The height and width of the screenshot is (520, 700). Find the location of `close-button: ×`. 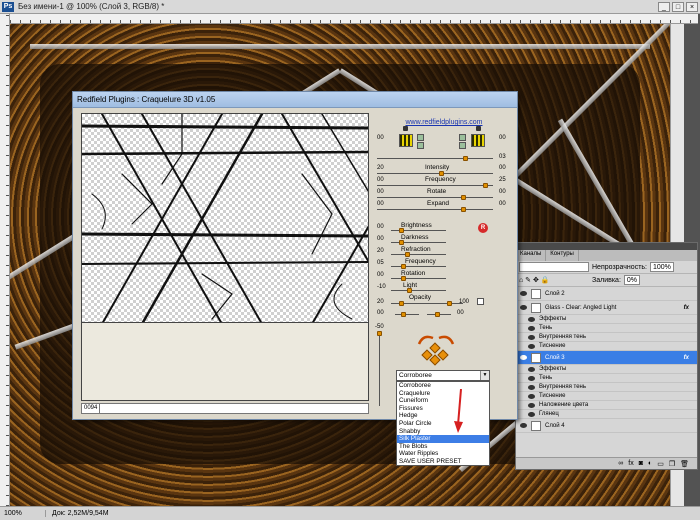

close-button: × is located at coordinates (692, 7).